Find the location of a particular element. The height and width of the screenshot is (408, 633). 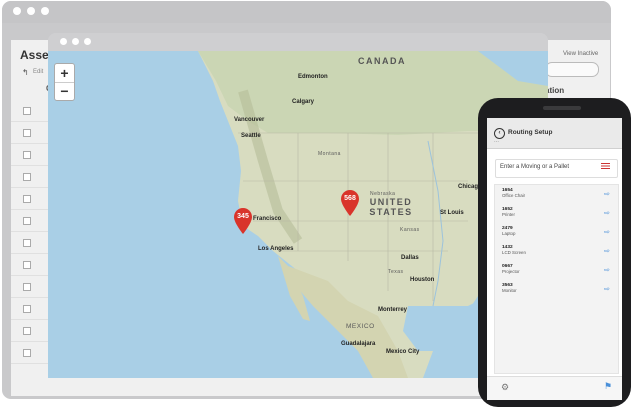

item-description: Monitor is located at coordinates (509, 290).